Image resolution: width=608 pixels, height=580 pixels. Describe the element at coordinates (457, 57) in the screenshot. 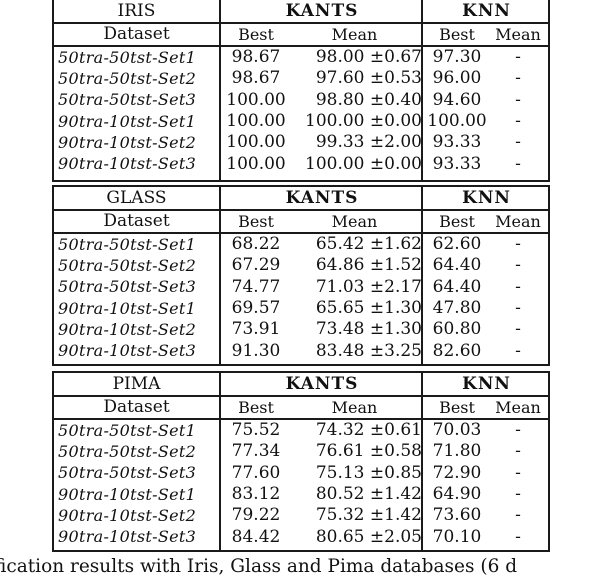

I see `knn-best-value: 97.30` at that location.